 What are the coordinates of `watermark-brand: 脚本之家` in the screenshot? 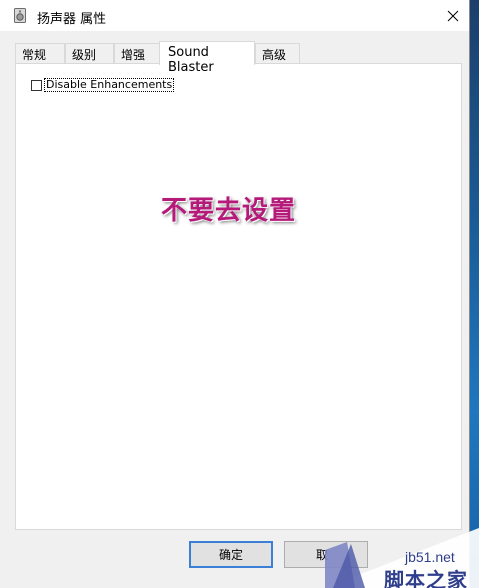 It's located at (426, 578).